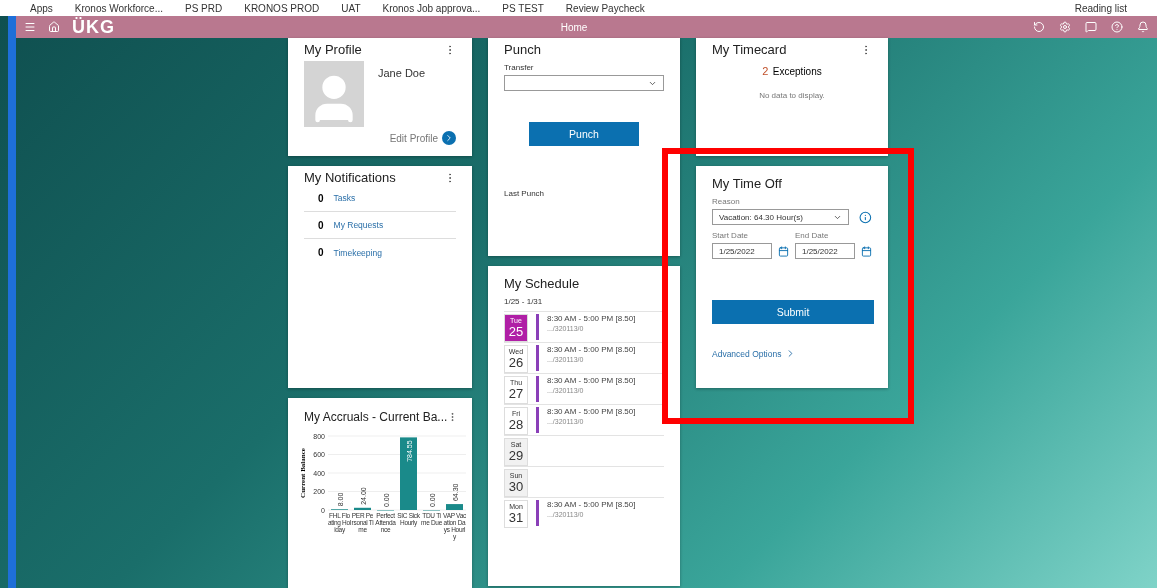  Describe the element at coordinates (525, 193) in the screenshot. I see `last-punch-label: Last Punch` at that location.